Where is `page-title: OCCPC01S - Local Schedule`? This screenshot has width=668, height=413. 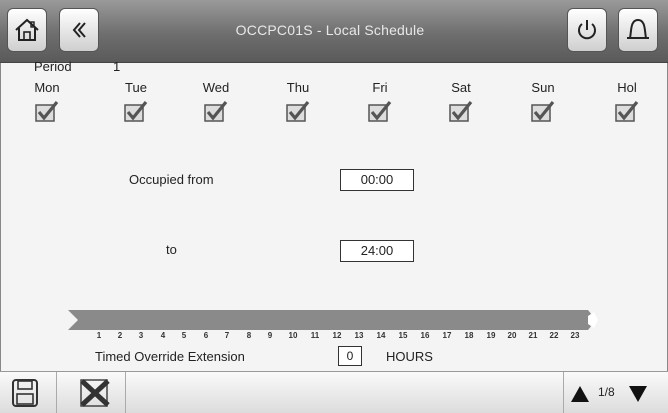
page-title: OCCPC01S - Local Schedule is located at coordinates (330, 30).